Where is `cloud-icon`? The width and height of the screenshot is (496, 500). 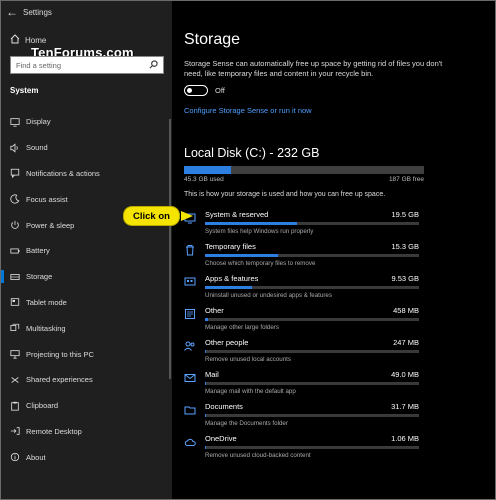 cloud-icon is located at coordinates (191, 442).